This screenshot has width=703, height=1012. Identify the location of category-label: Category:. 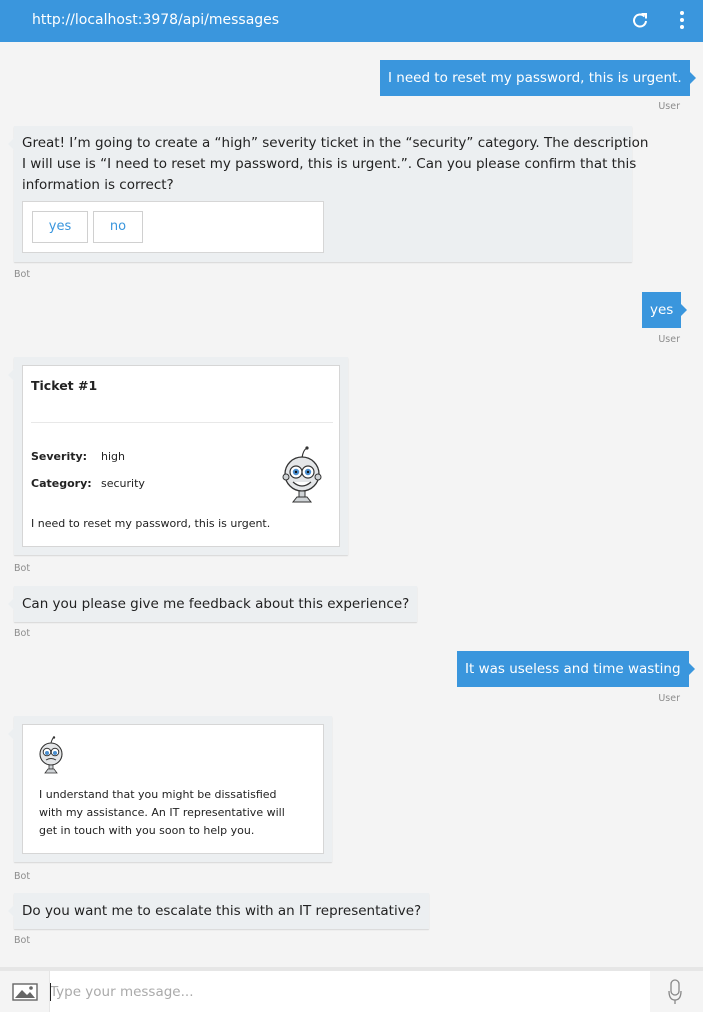
(61, 483).